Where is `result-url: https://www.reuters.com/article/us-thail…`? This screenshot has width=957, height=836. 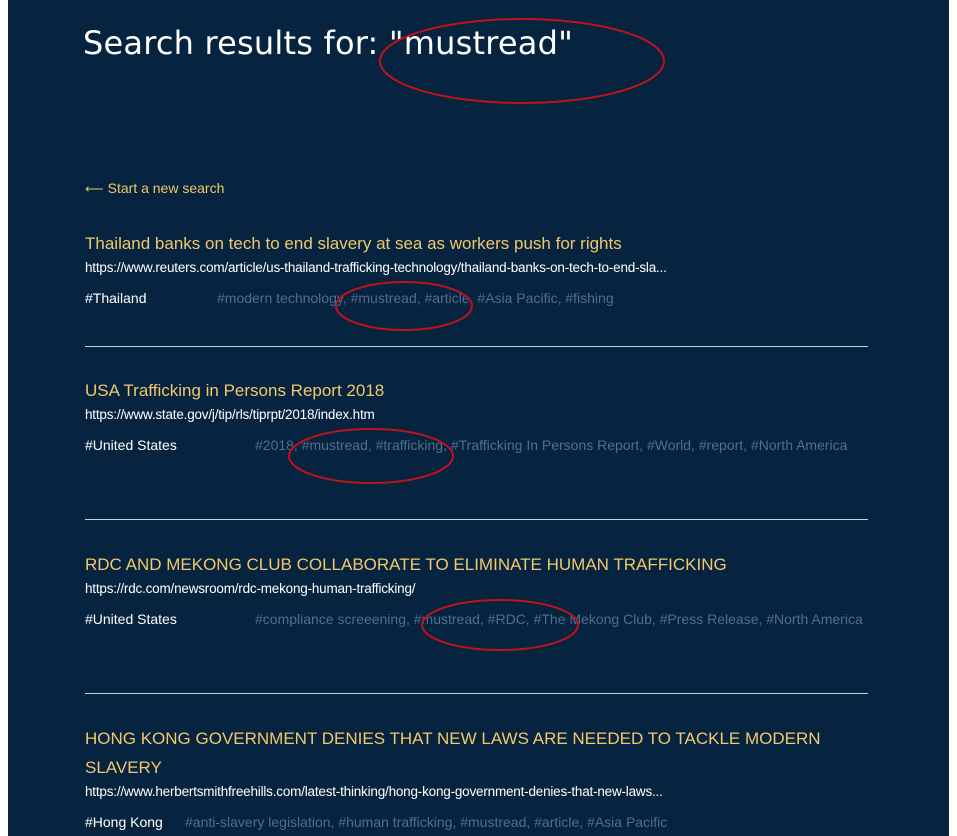 result-url: https://www.reuters.com/article/us-thail… is located at coordinates (476, 267).